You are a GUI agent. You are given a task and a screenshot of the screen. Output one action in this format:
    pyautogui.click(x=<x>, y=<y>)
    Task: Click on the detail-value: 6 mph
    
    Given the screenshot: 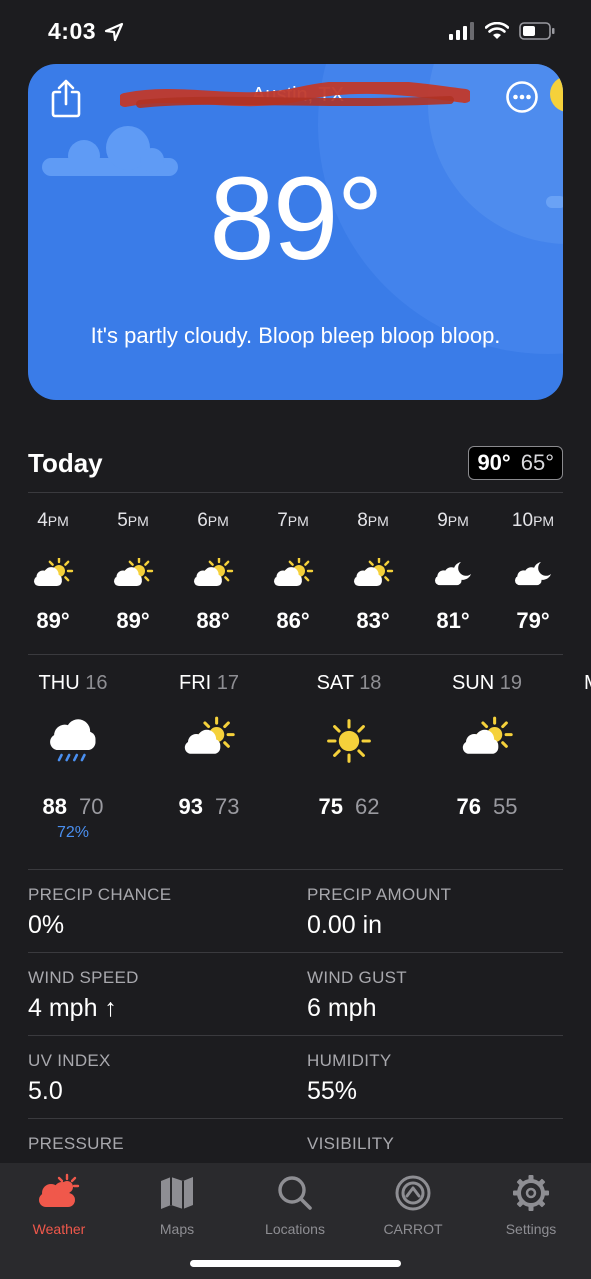 What is the action you would take?
    pyautogui.click(x=342, y=1008)
    